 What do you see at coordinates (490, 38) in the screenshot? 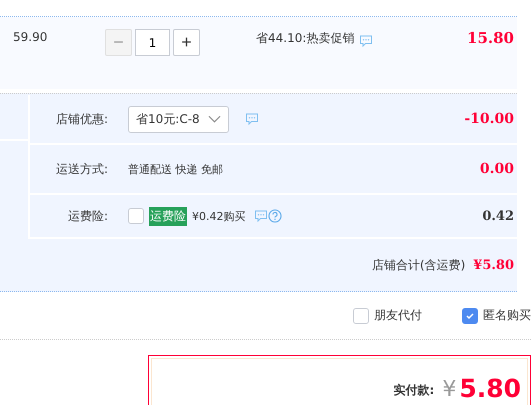
I see `subtotal-amount: 15.80` at bounding box center [490, 38].